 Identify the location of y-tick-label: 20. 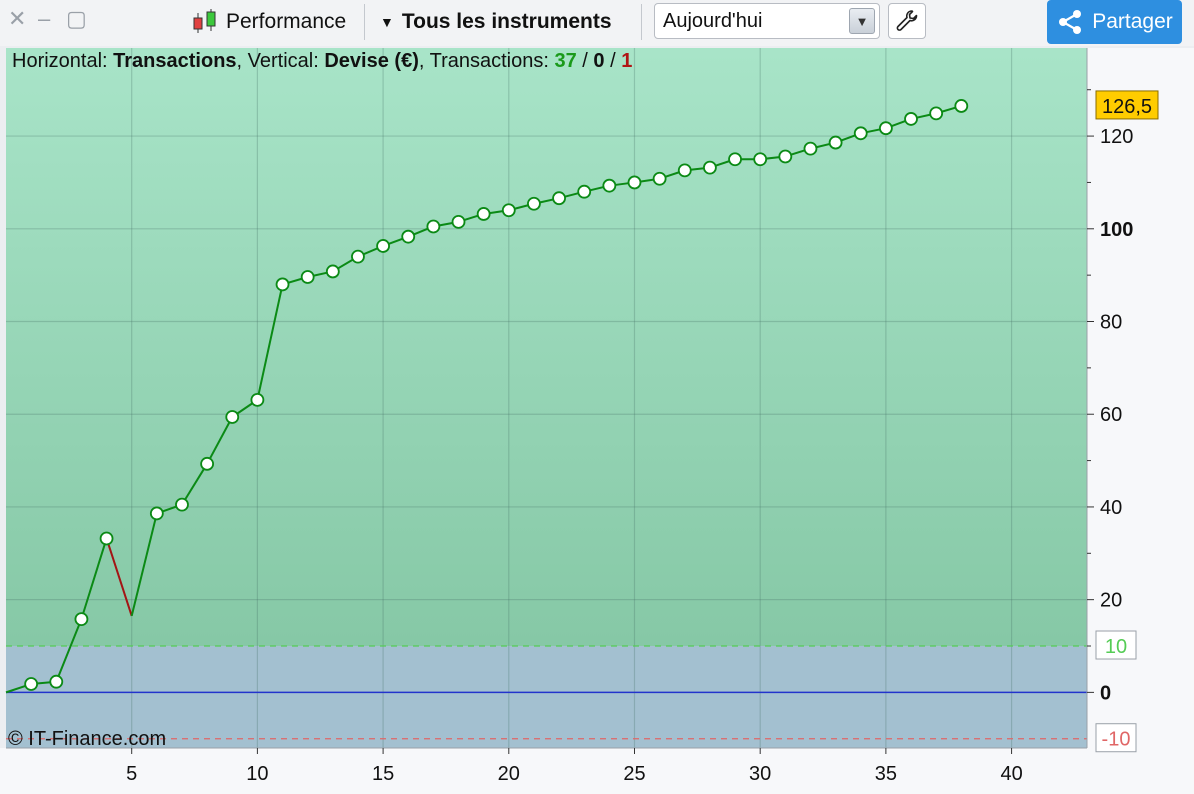
(1111, 601).